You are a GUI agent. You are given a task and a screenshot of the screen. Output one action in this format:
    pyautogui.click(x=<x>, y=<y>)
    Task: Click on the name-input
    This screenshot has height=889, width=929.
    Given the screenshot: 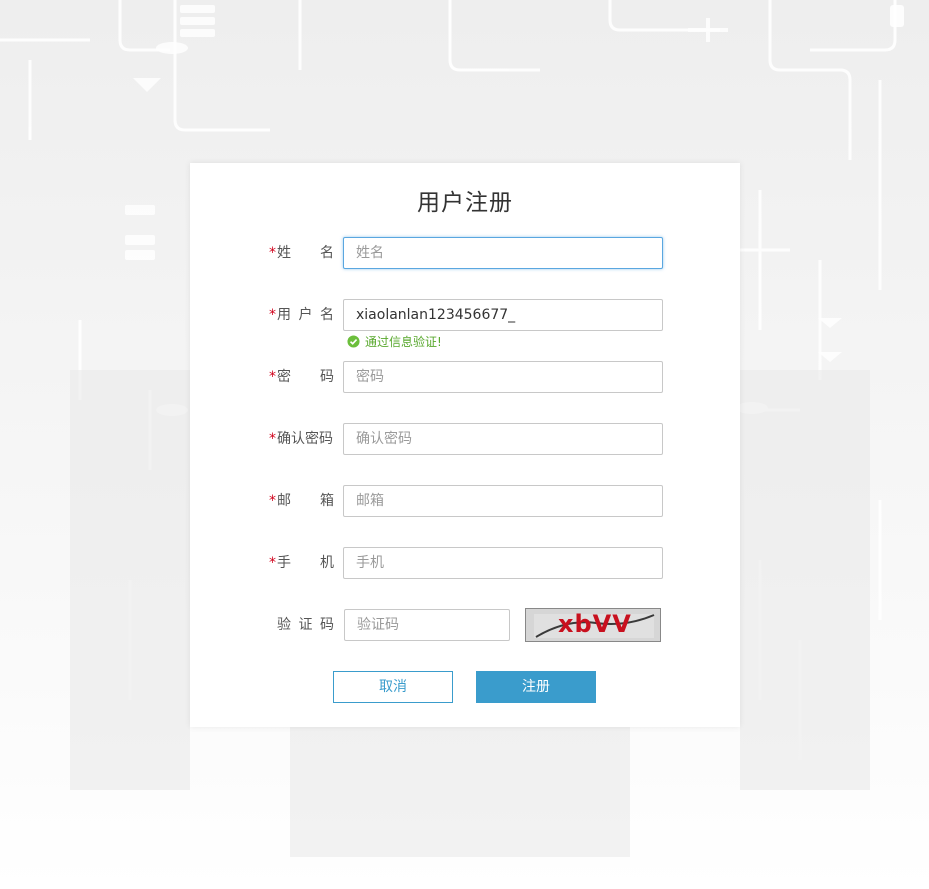 What is the action you would take?
    pyautogui.click(x=503, y=253)
    